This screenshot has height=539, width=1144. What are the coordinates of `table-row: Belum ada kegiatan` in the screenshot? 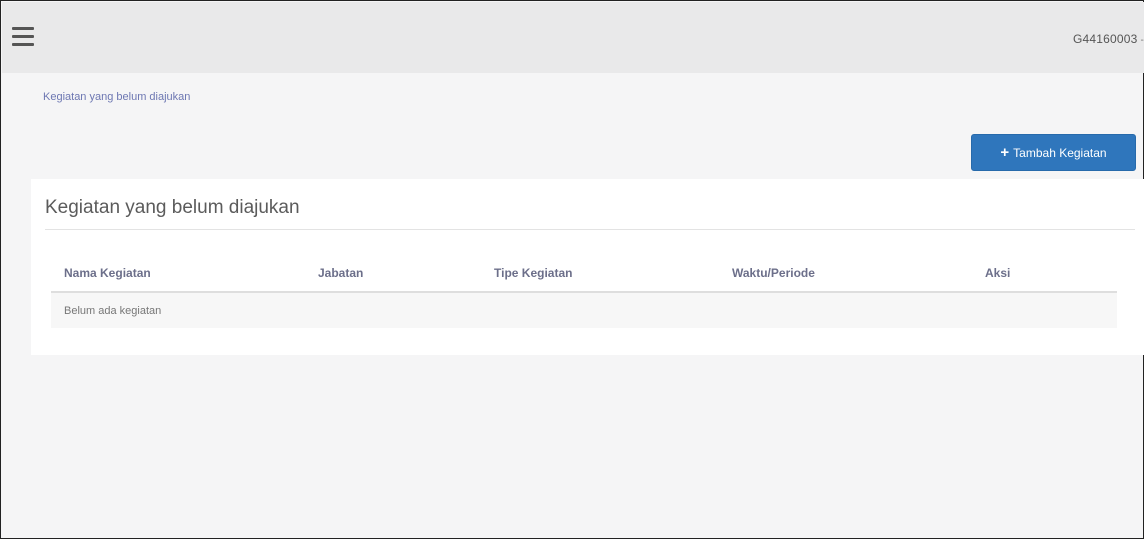 It's located at (584, 310).